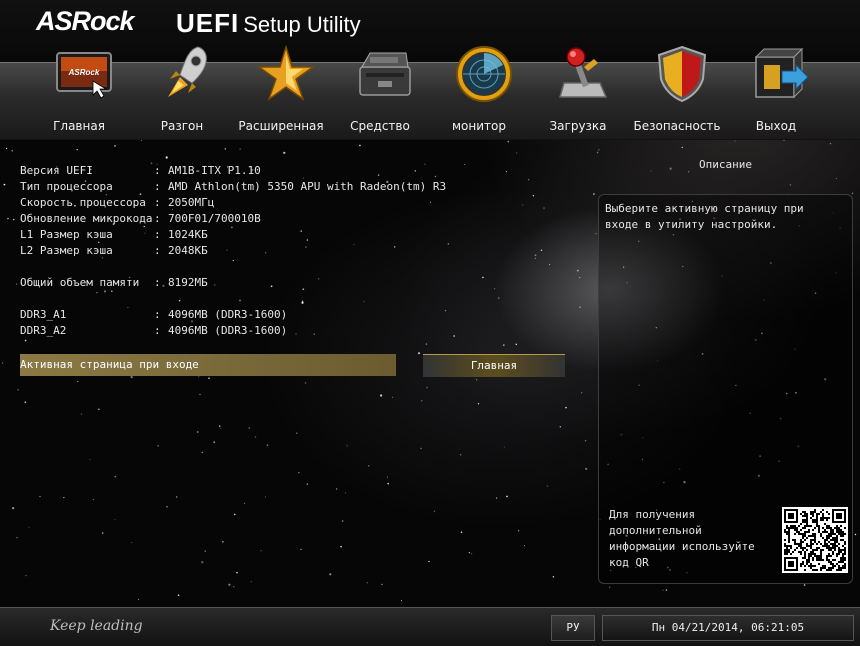 The width and height of the screenshot is (860, 646). What do you see at coordinates (281, 92) in the screenshot?
I see `tab-advanced: Расширенная` at bounding box center [281, 92].